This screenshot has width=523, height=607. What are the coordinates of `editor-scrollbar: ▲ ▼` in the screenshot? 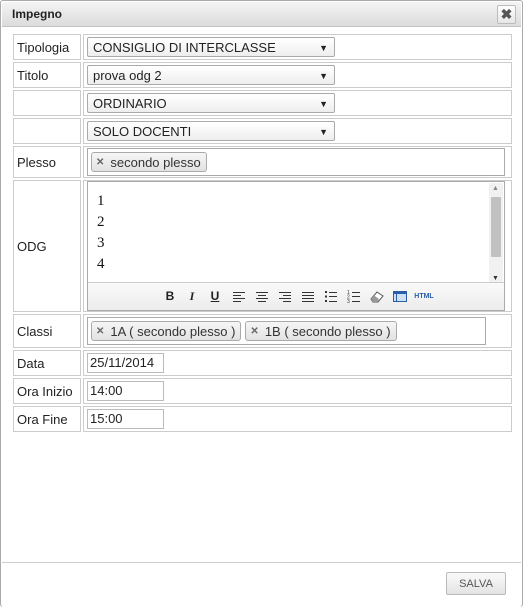 It's located at (496, 233).